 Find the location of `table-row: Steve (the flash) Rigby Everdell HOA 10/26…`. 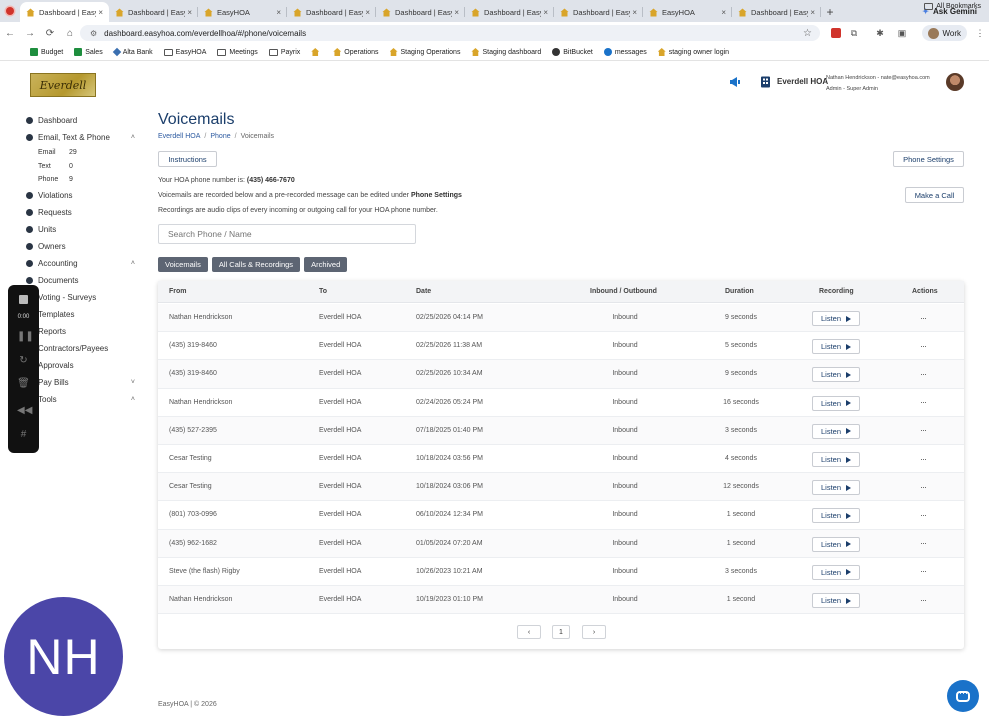

table-row: Steve (the flash) Rigby Everdell HOA 10/26… is located at coordinates (561, 571).